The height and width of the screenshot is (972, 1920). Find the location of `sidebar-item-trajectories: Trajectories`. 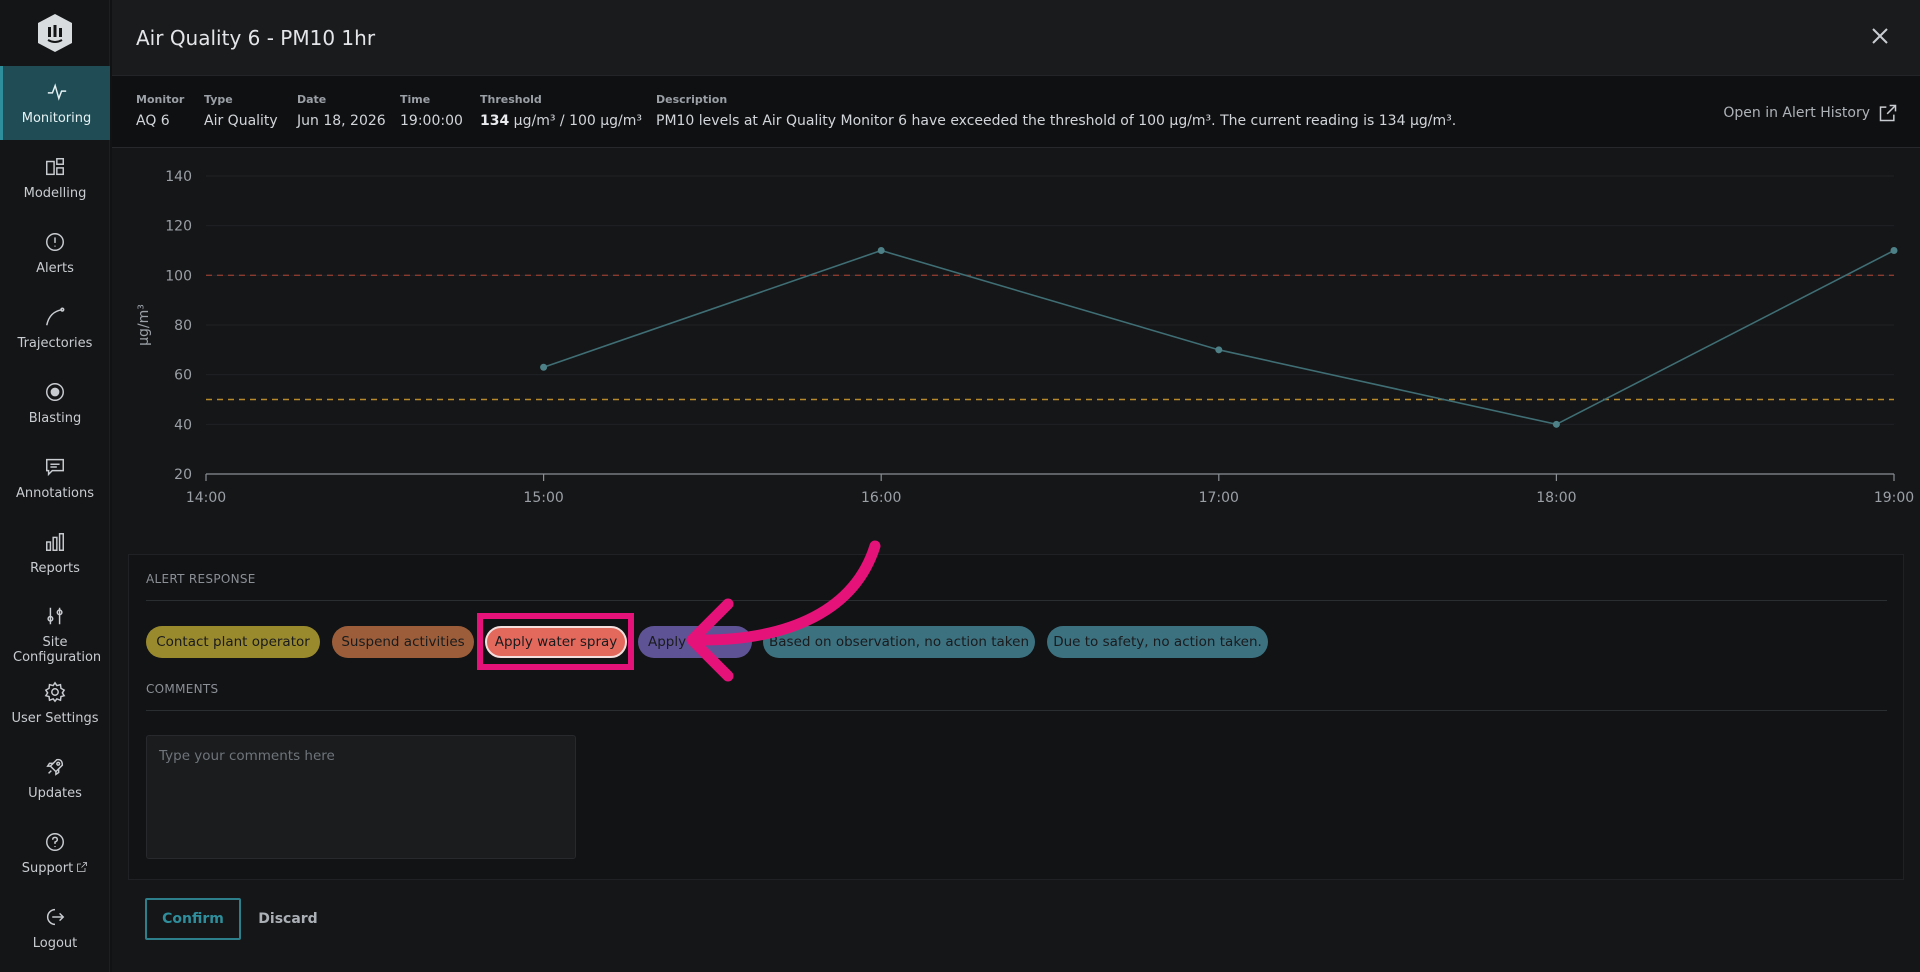

sidebar-item-trajectories: Trajectories is located at coordinates (55, 328).